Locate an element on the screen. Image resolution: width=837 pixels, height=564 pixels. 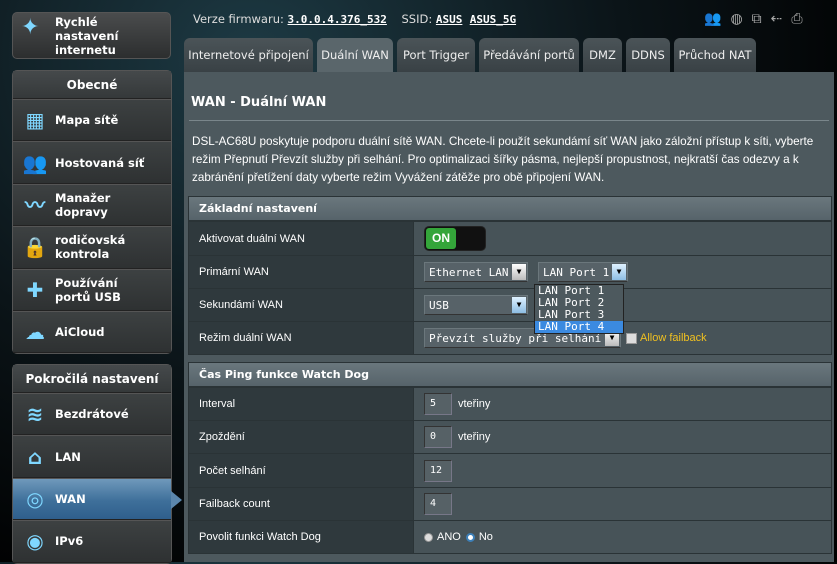
sidebar-item-lan: ⌂ LAN is located at coordinates (92, 456).